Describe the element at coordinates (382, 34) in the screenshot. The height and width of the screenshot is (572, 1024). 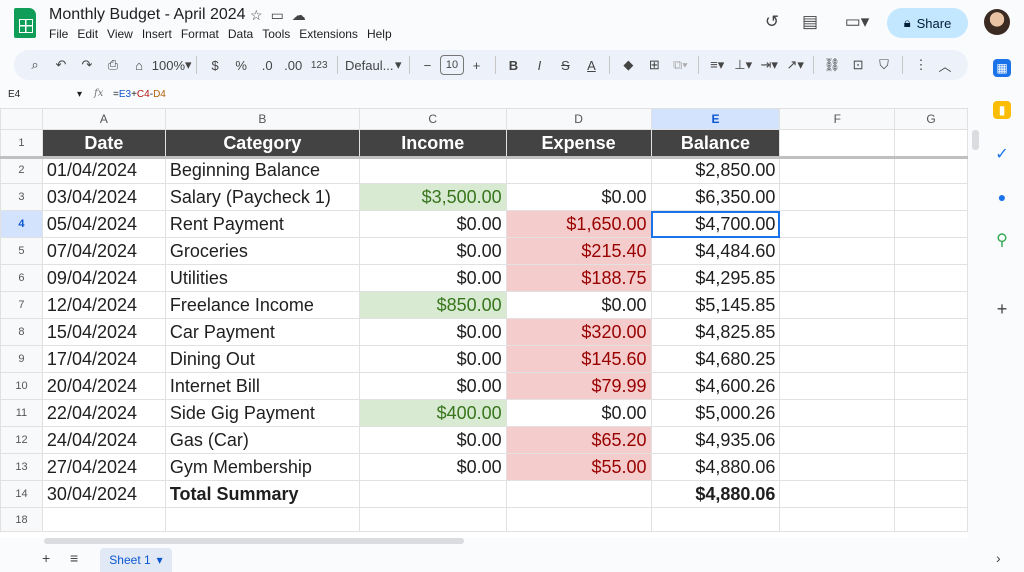
I see `menu-help: Help` at that location.